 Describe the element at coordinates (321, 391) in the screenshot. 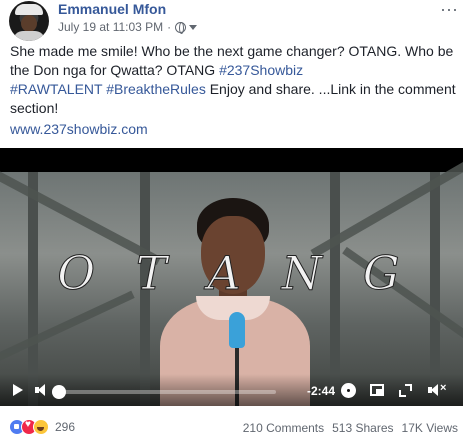

I see `time-remaining: -2:44` at that location.